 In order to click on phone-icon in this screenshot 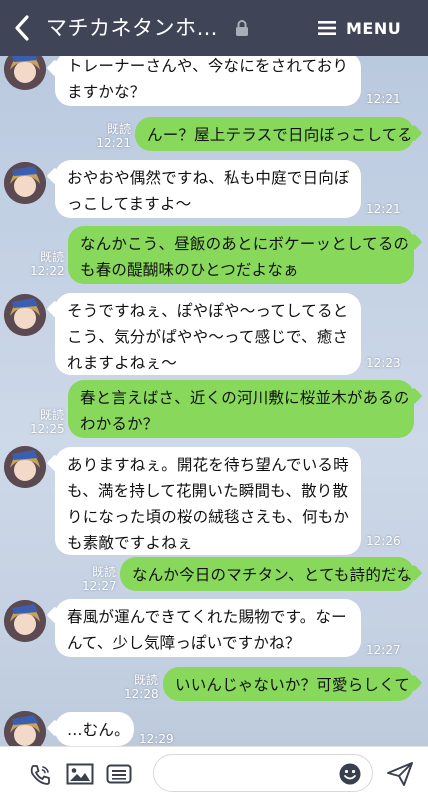, I will do `click(40, 775)`.